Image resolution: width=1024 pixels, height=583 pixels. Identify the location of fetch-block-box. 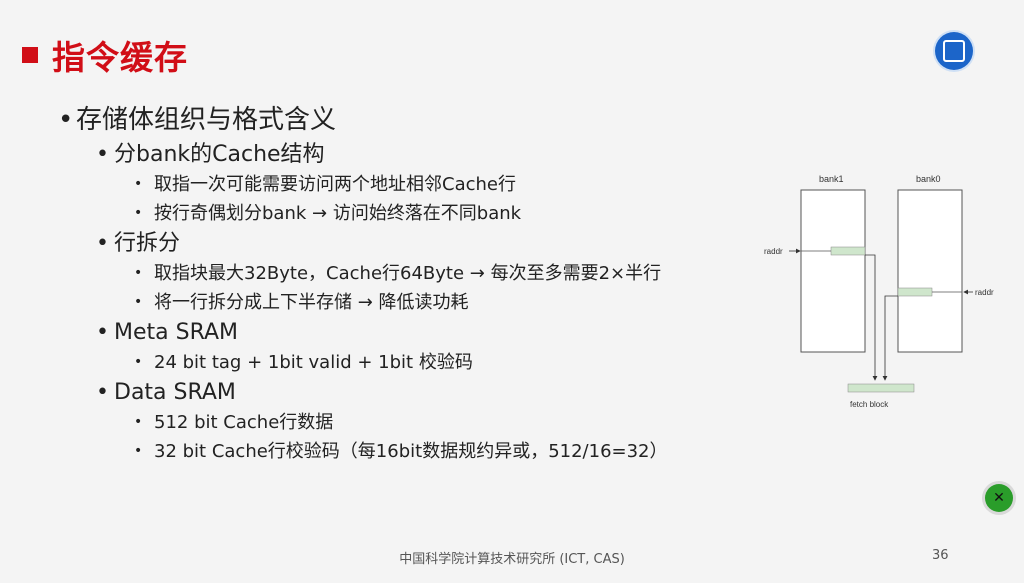
(881, 388).